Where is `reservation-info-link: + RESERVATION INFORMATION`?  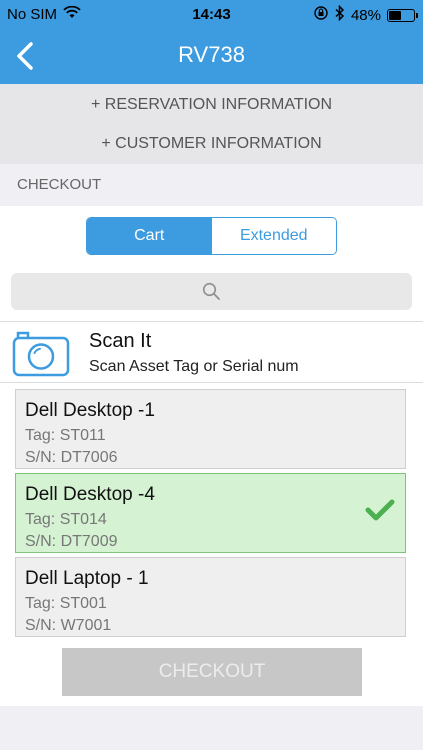
reservation-info-link: + RESERVATION INFORMATION is located at coordinates (211, 105).